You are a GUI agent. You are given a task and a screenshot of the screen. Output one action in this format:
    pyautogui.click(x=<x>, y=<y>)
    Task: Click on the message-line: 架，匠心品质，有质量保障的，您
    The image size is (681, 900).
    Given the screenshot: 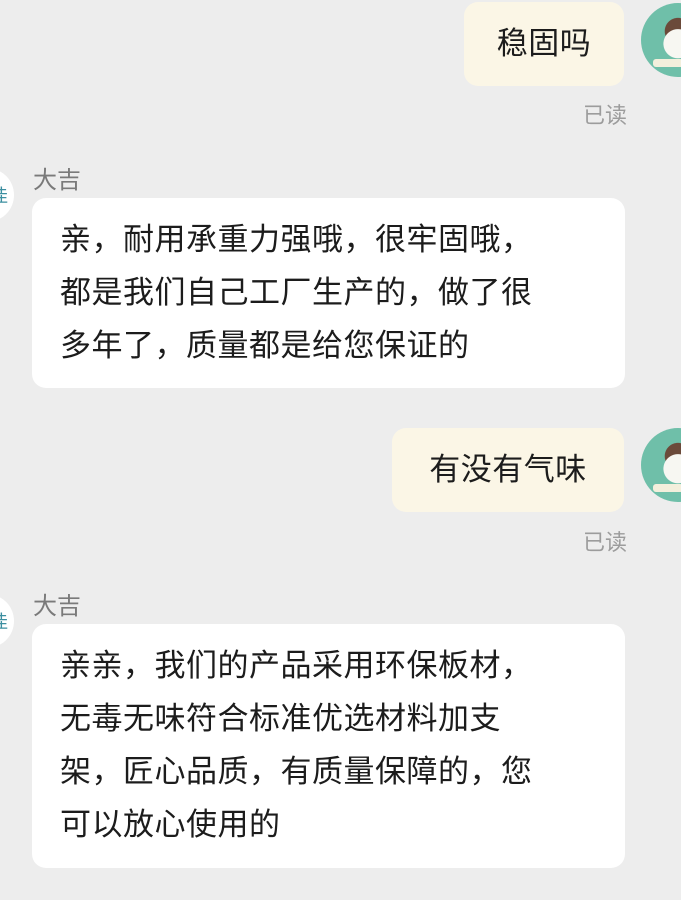 What is the action you would take?
    pyautogui.click(x=296, y=772)
    